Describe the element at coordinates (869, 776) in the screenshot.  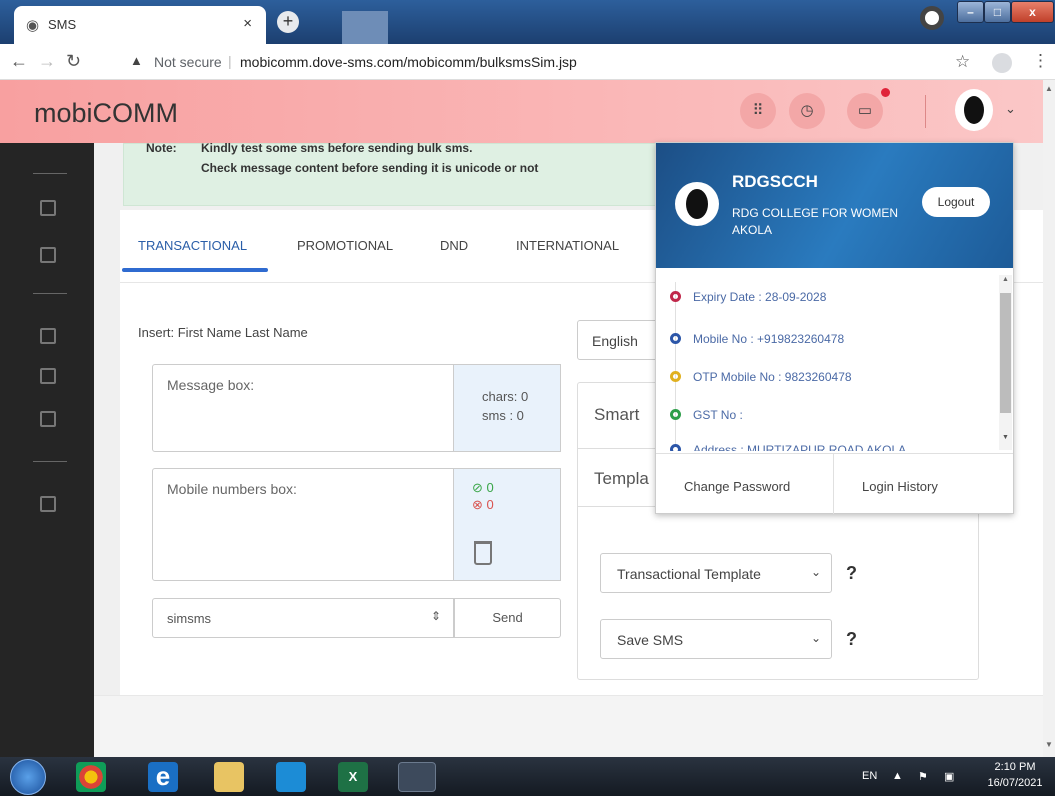
I see `language-indicator: EN` at that location.